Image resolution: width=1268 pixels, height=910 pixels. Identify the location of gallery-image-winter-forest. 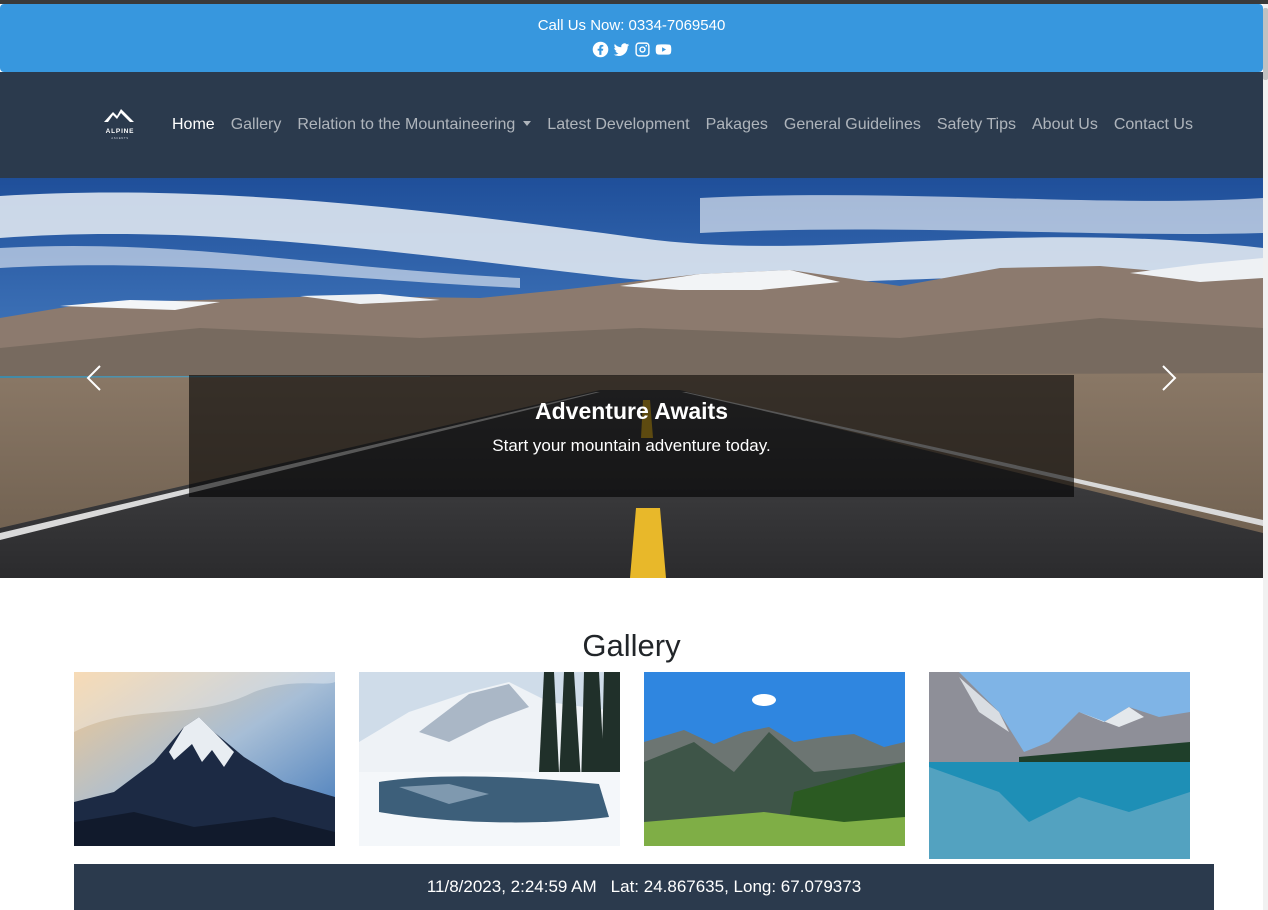
(489, 759).